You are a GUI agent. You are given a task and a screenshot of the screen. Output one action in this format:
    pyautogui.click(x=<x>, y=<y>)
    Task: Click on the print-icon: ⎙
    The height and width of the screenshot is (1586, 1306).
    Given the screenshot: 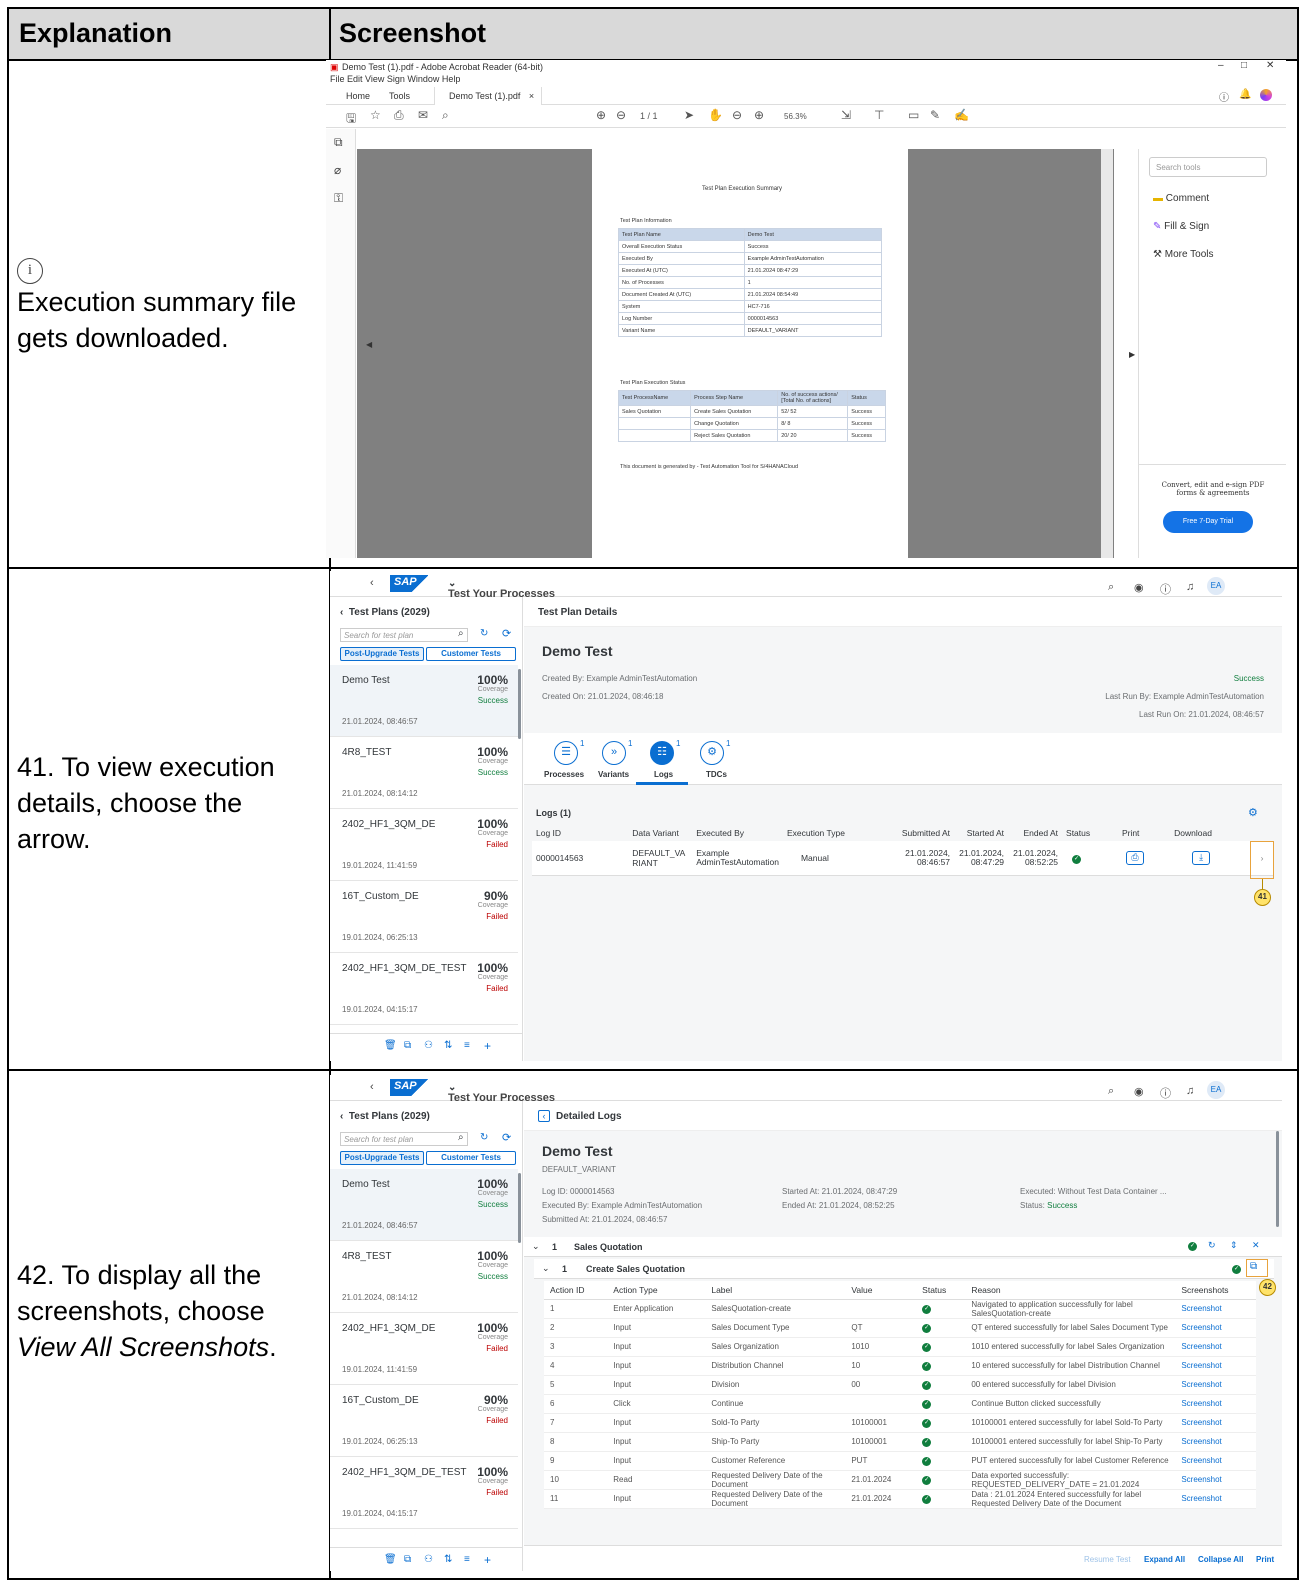 What is the action you would take?
    pyautogui.click(x=399, y=115)
    